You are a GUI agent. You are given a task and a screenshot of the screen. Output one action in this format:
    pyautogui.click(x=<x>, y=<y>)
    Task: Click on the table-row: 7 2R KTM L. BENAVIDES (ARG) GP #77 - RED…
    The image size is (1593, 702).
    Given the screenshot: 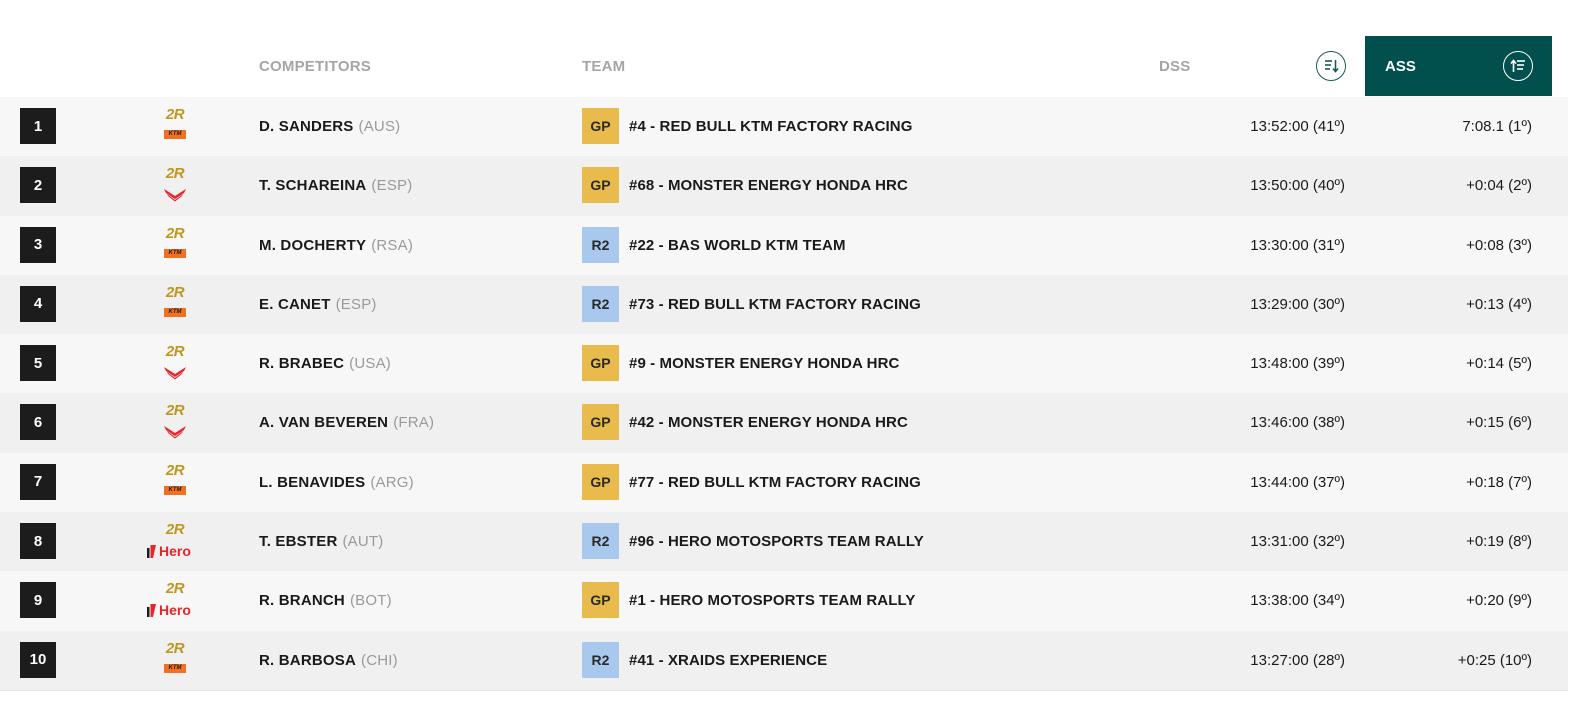 What is the action you would take?
    pyautogui.click(x=784, y=483)
    